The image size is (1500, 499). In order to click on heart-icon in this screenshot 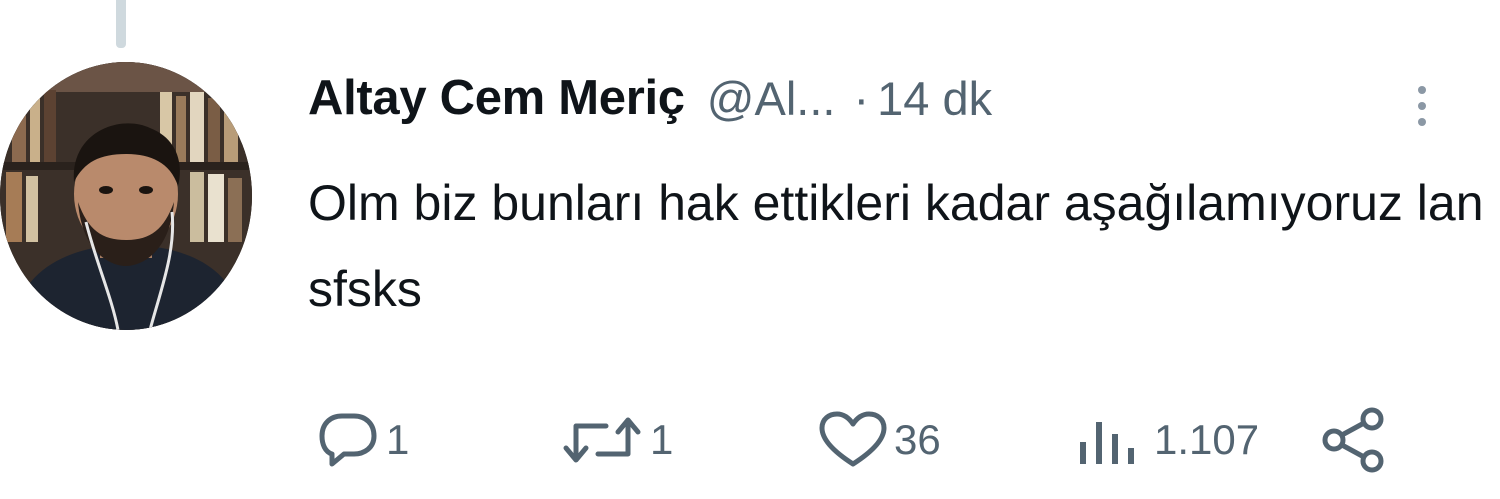, I will do `click(853, 440)`.